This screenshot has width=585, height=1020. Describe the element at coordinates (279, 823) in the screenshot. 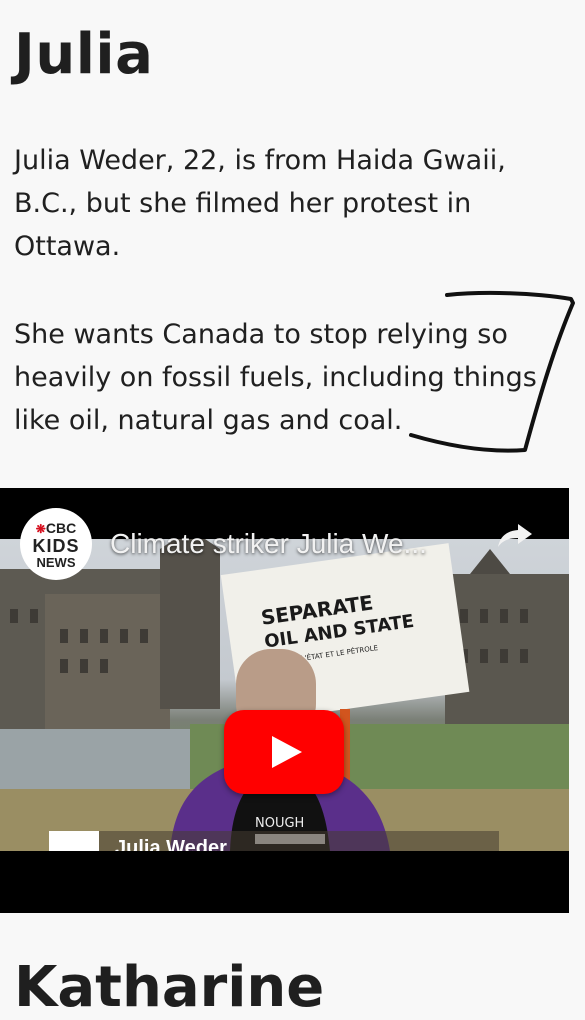

I see `shirt-text: NOUGH` at that location.